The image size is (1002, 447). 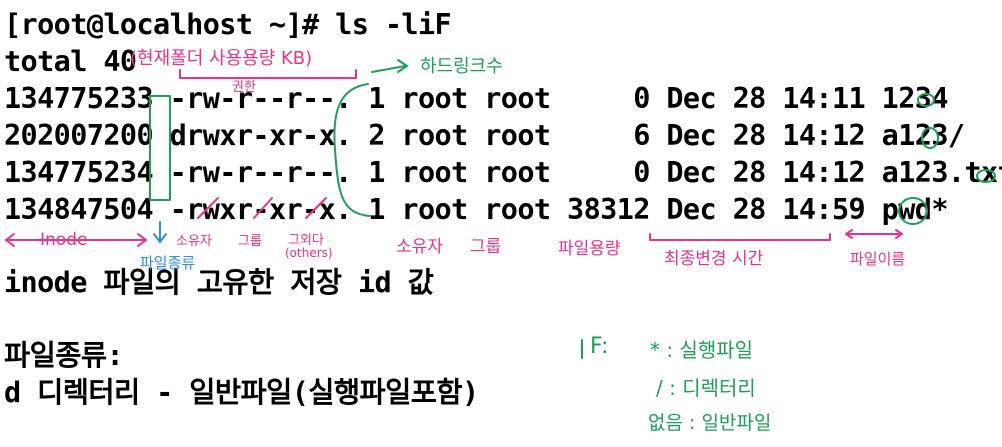 I want to click on filetype-arrow, so click(x=160, y=232).